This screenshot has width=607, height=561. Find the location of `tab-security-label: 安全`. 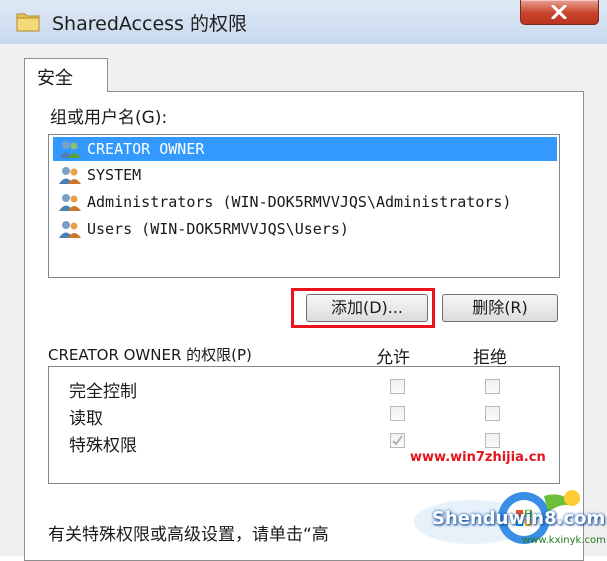

tab-security-label: 安全 is located at coordinates (55, 78).